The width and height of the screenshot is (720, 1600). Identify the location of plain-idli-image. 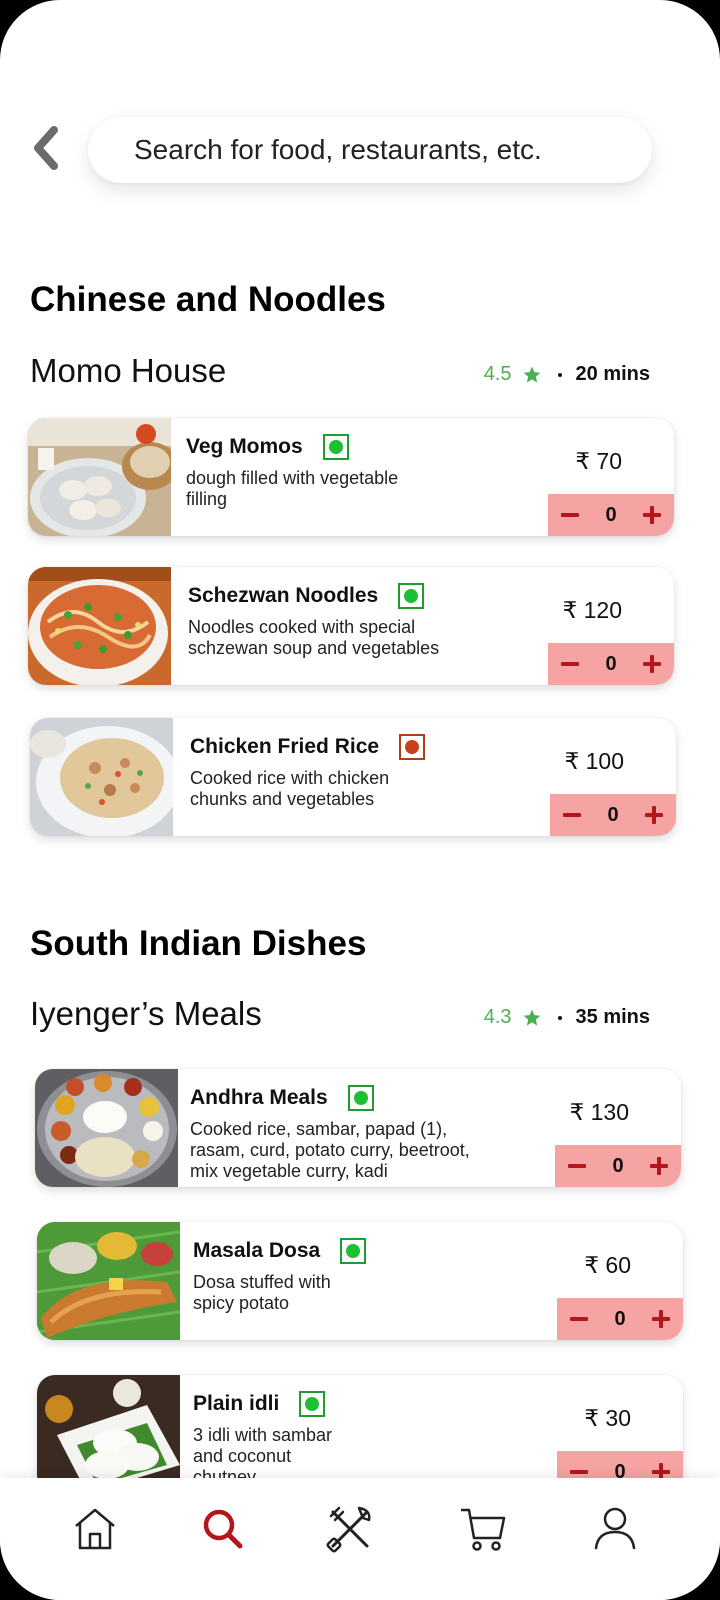
(108, 1434).